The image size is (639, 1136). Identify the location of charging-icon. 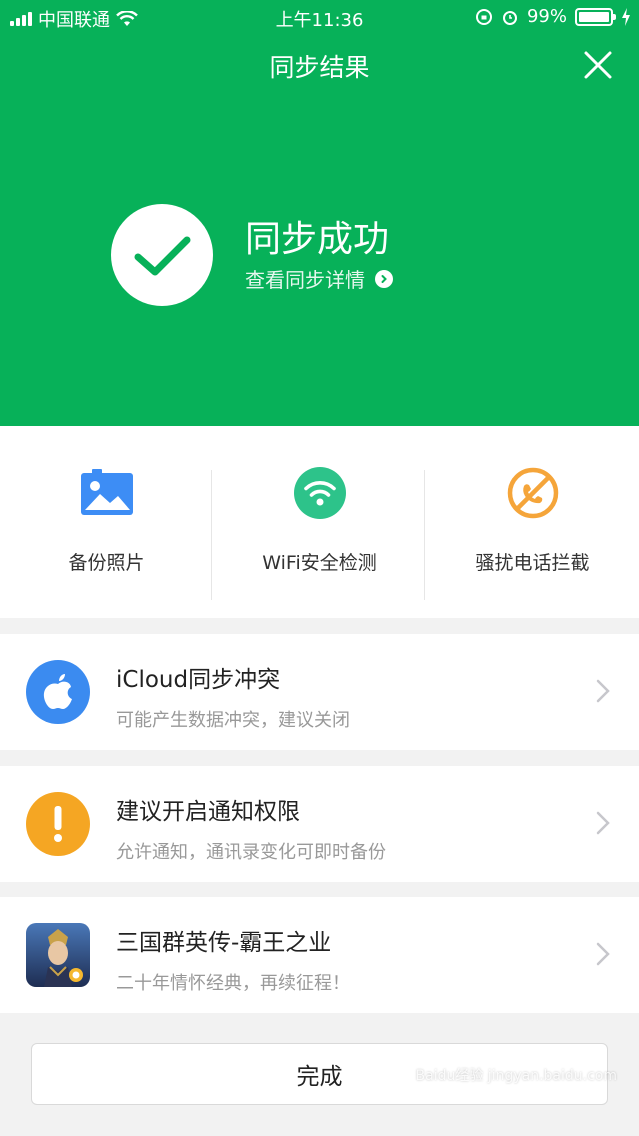
(626, 16).